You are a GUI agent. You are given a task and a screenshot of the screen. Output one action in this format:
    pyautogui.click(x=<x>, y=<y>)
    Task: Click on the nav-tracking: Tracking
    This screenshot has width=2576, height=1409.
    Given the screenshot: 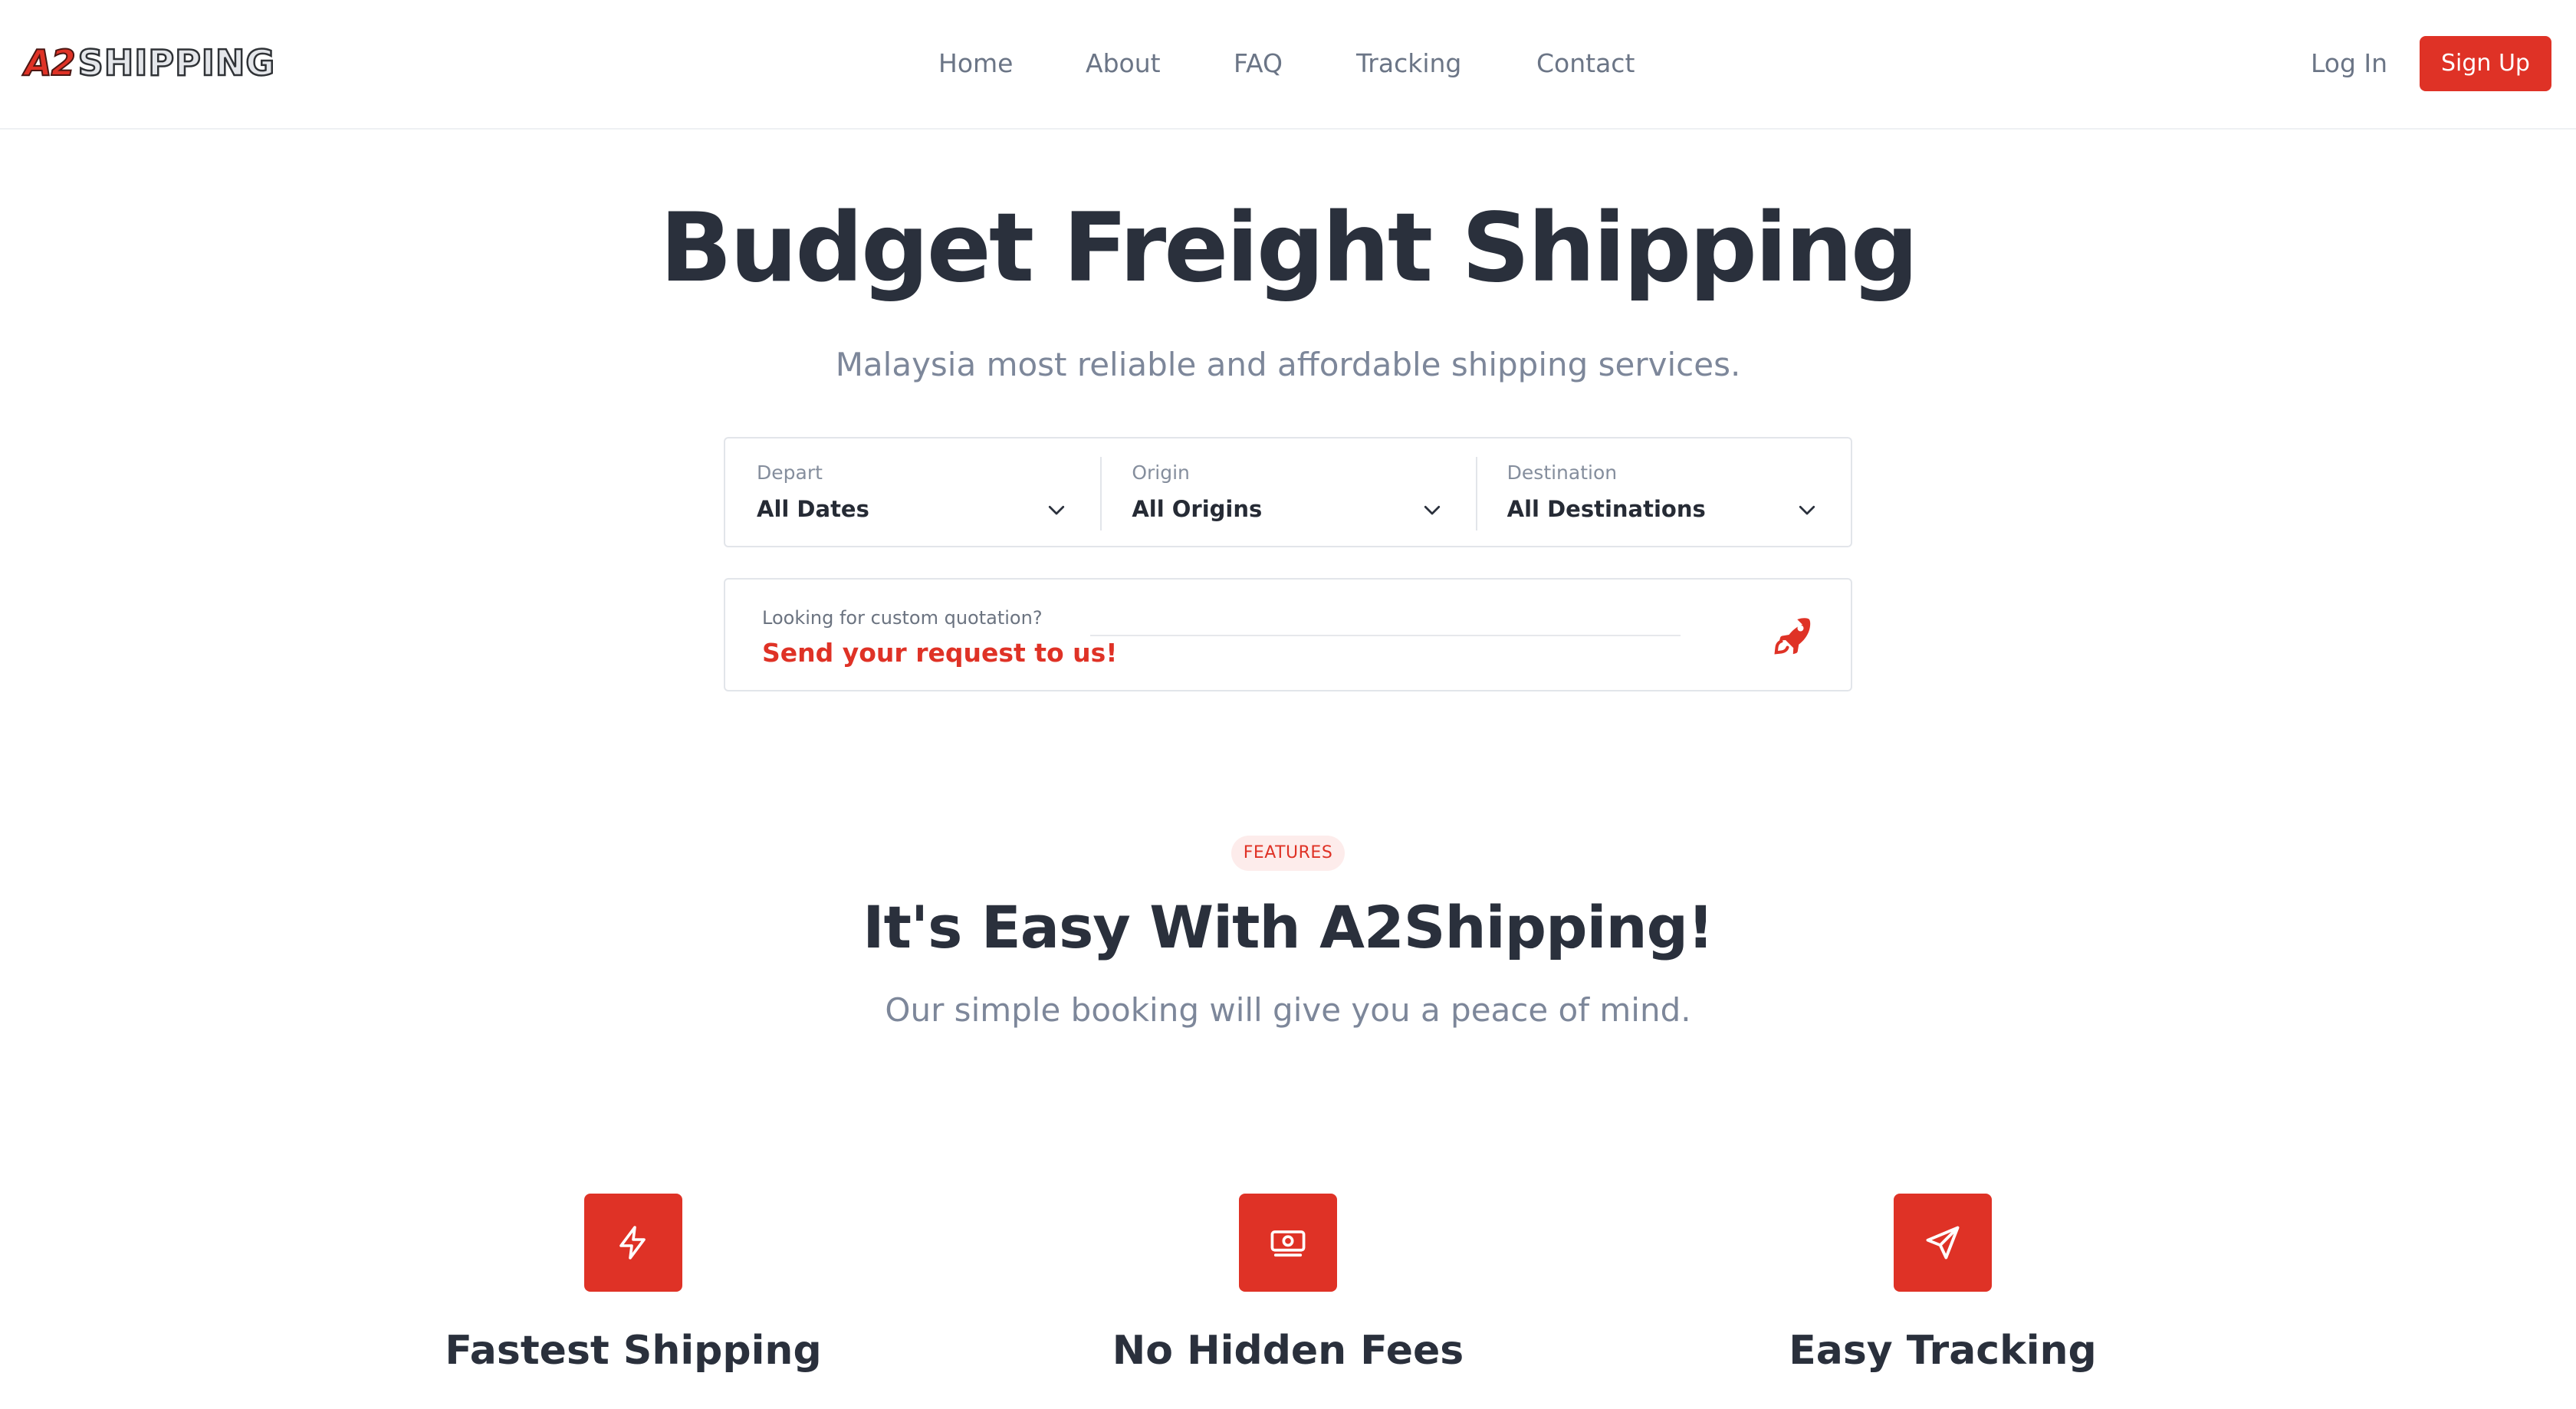 What is the action you would take?
    pyautogui.click(x=1408, y=63)
    